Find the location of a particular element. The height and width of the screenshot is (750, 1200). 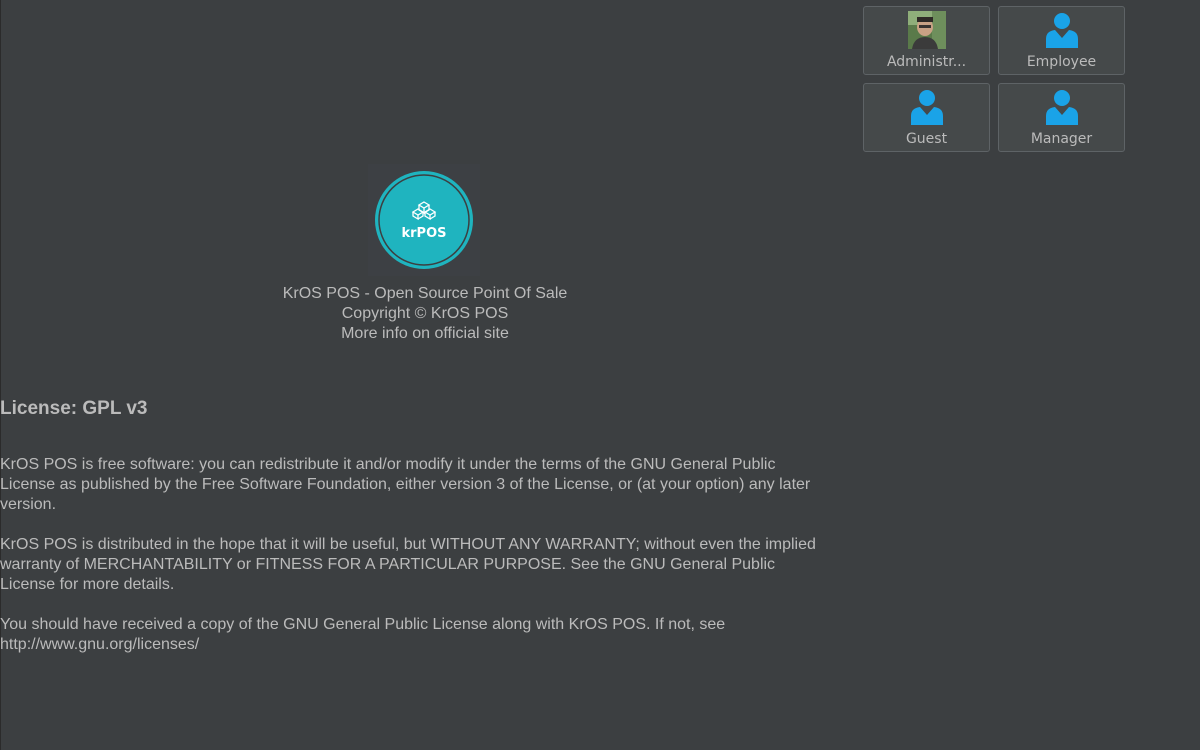

user-selection-grid: Administr... Employee Guest Manager is located at coordinates (995, 80).